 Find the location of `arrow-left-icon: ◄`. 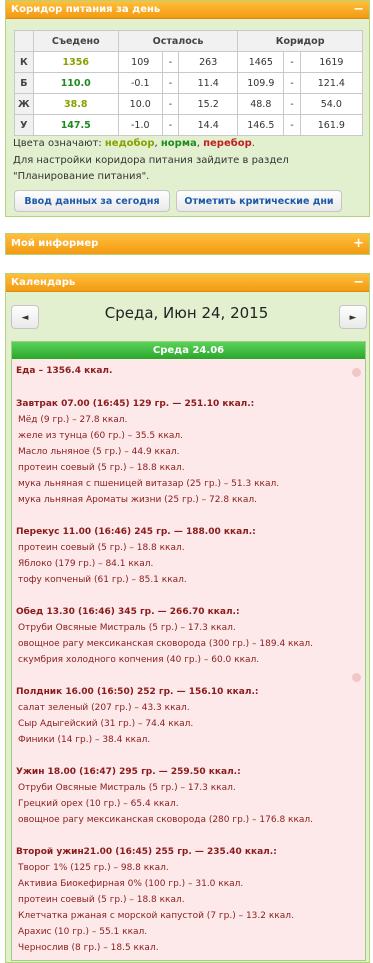

arrow-left-icon: ◄ is located at coordinates (25, 318).